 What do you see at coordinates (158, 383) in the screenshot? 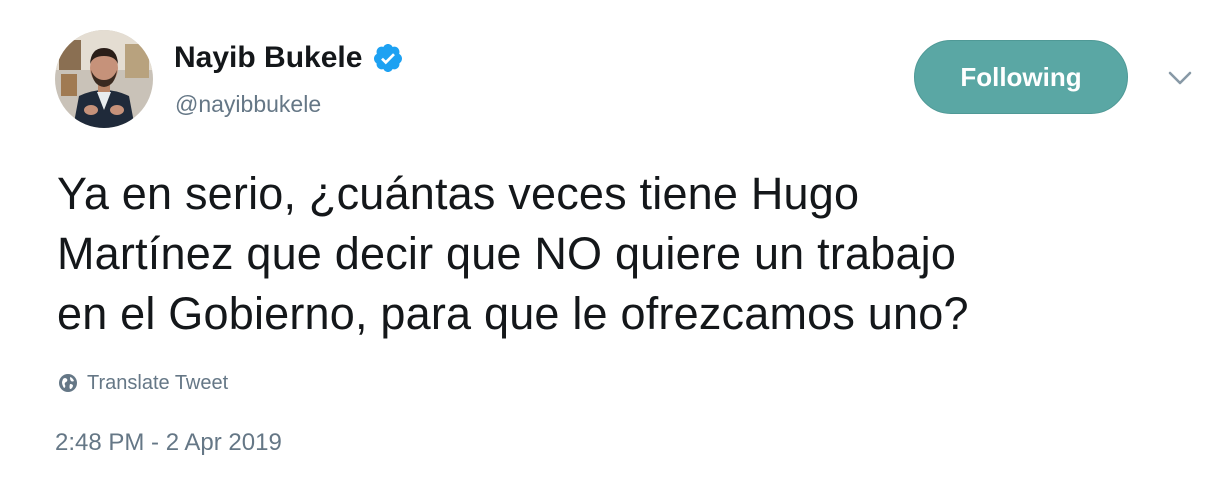
I see `translate-tweet-label: Translate Tweet` at bounding box center [158, 383].